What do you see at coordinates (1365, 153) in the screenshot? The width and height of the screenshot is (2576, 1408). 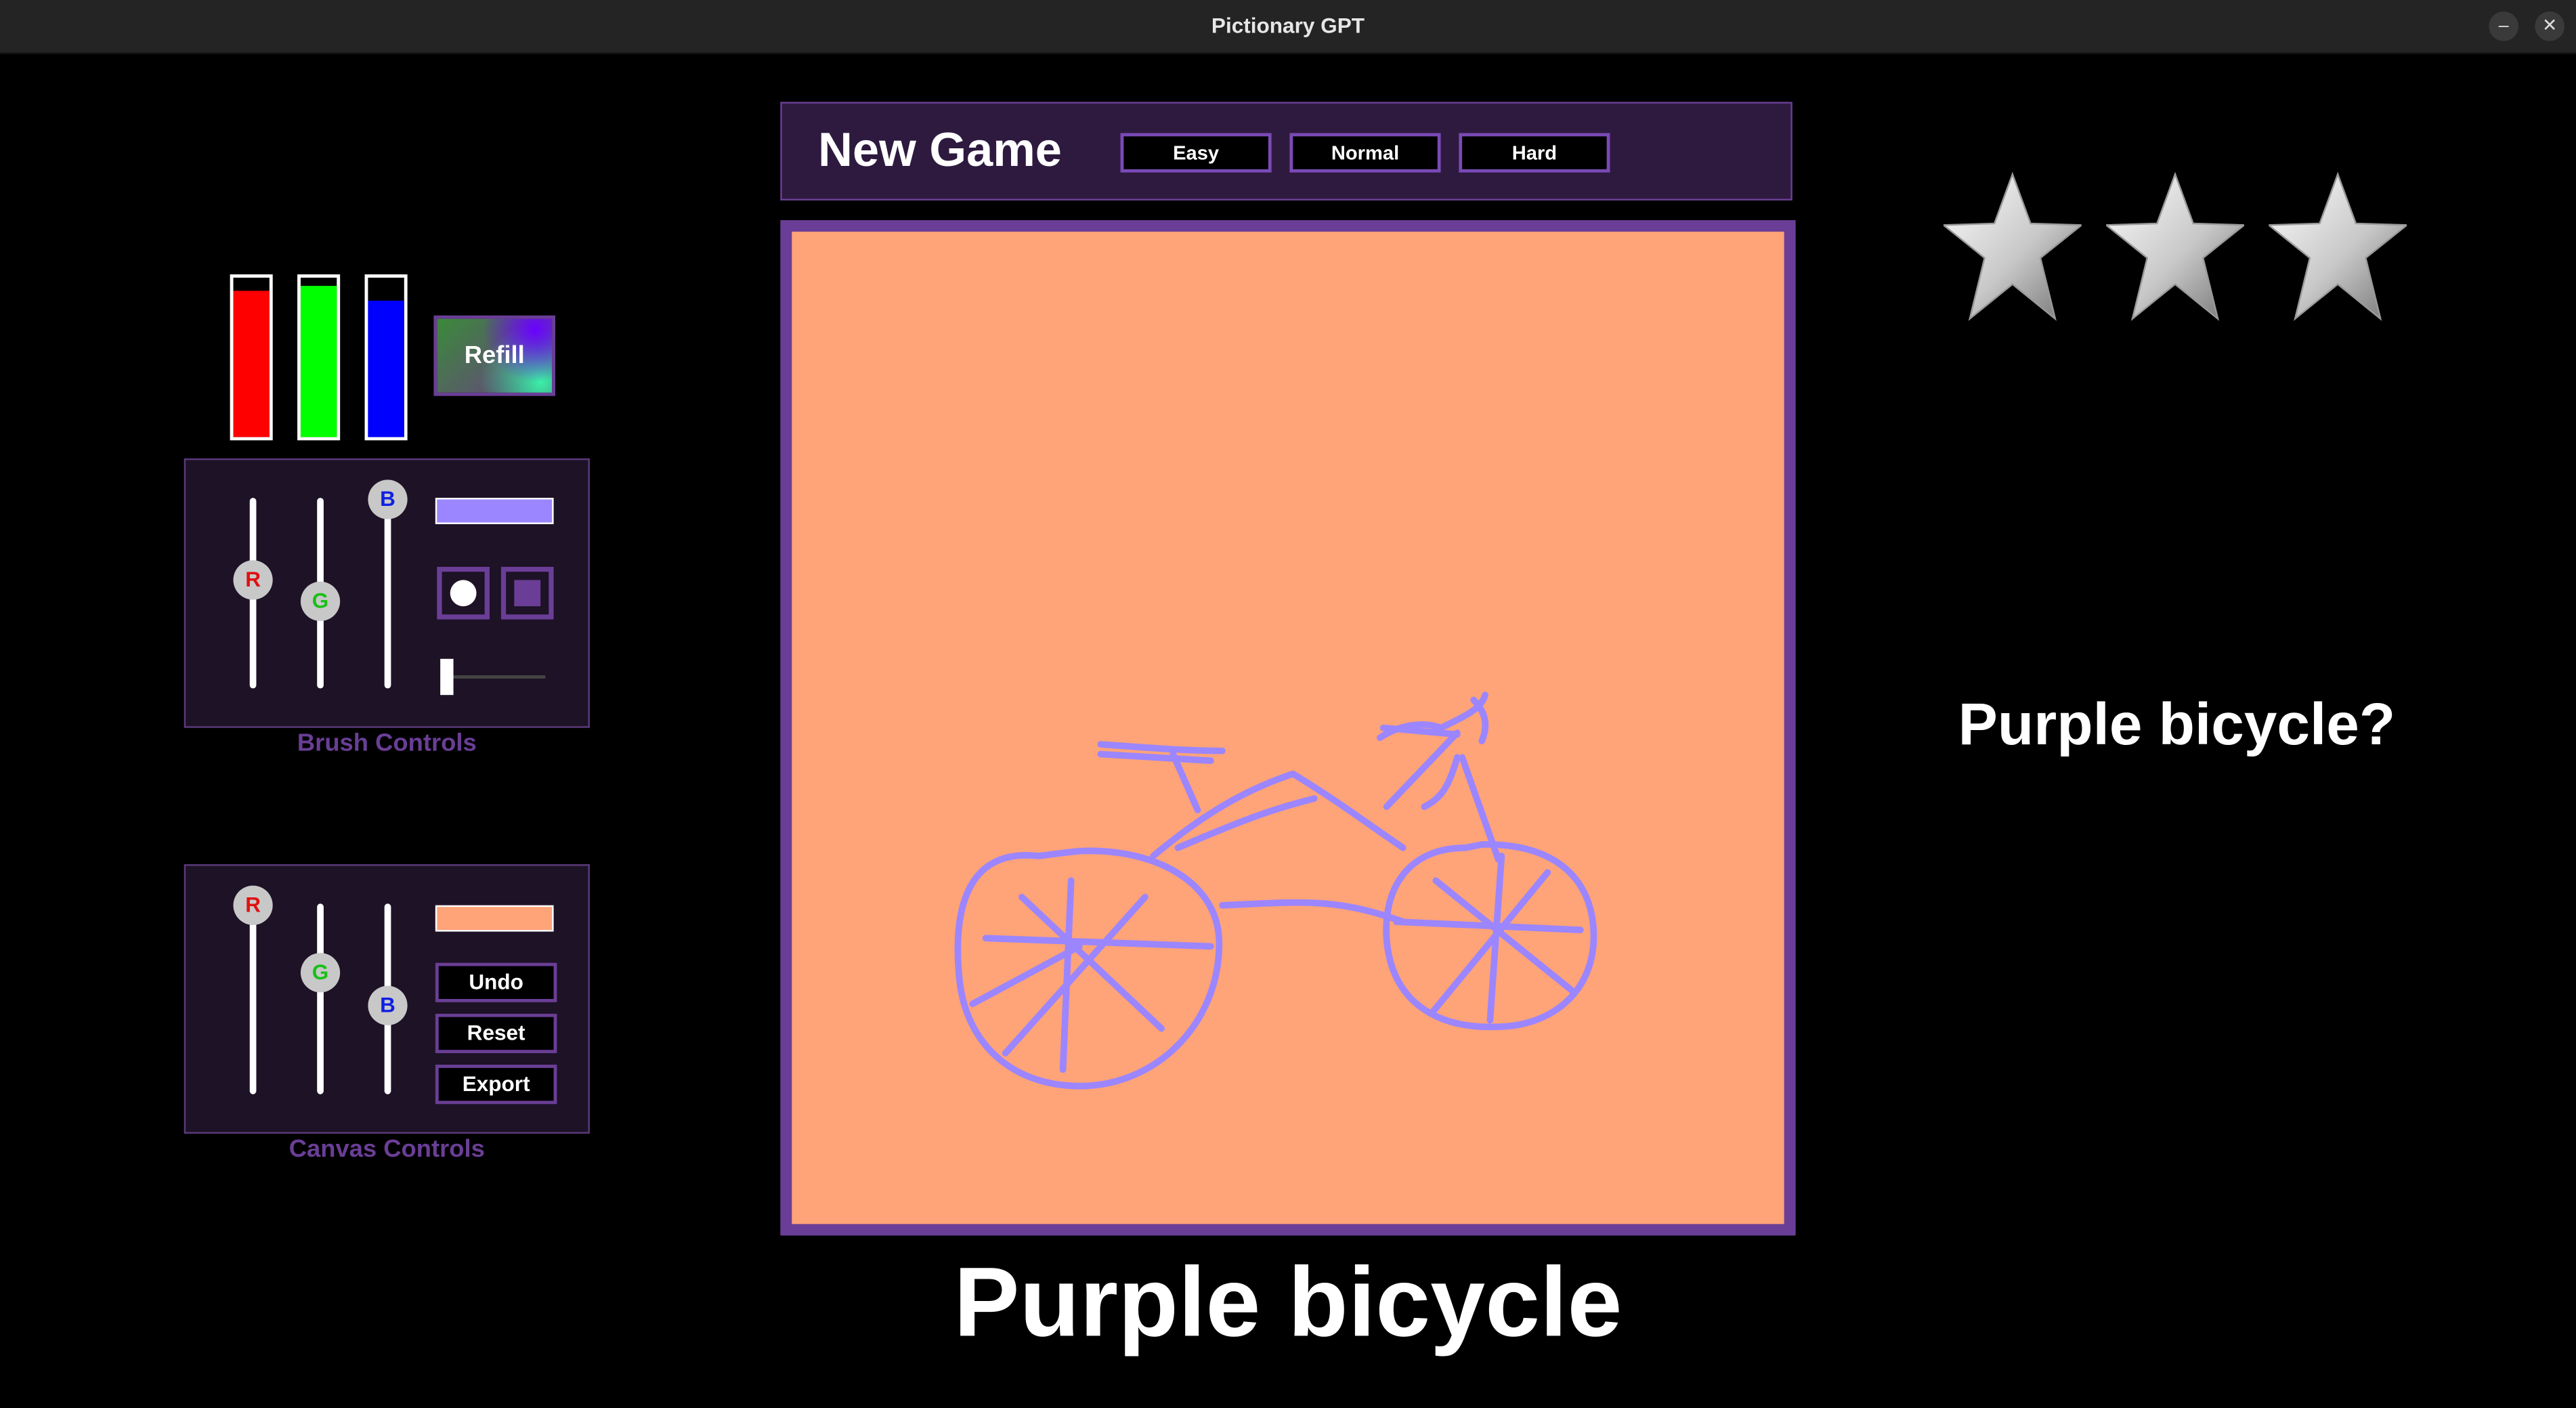 I see `normal-button: Normal` at bounding box center [1365, 153].